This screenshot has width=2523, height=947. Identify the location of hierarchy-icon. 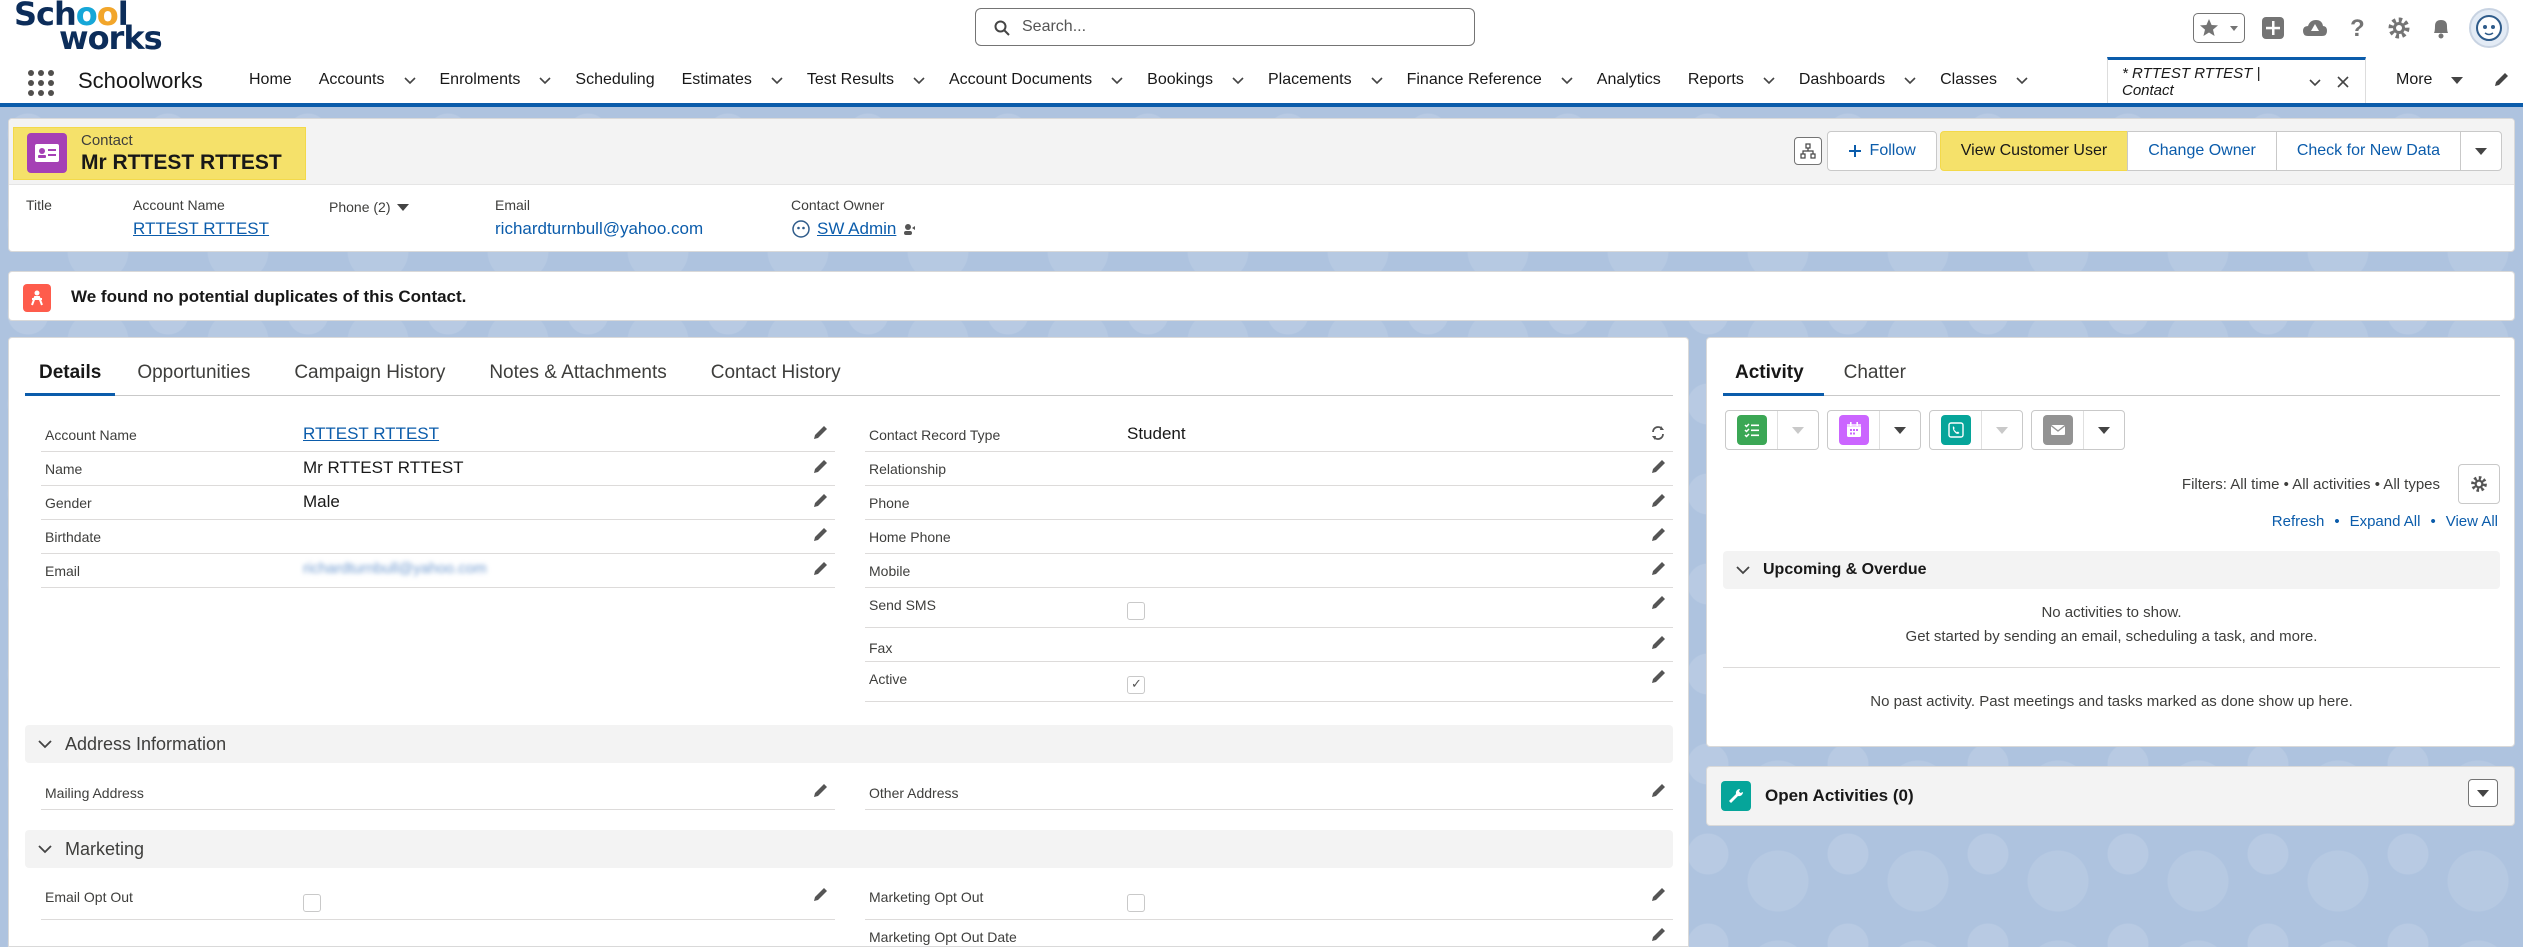
(1807, 151).